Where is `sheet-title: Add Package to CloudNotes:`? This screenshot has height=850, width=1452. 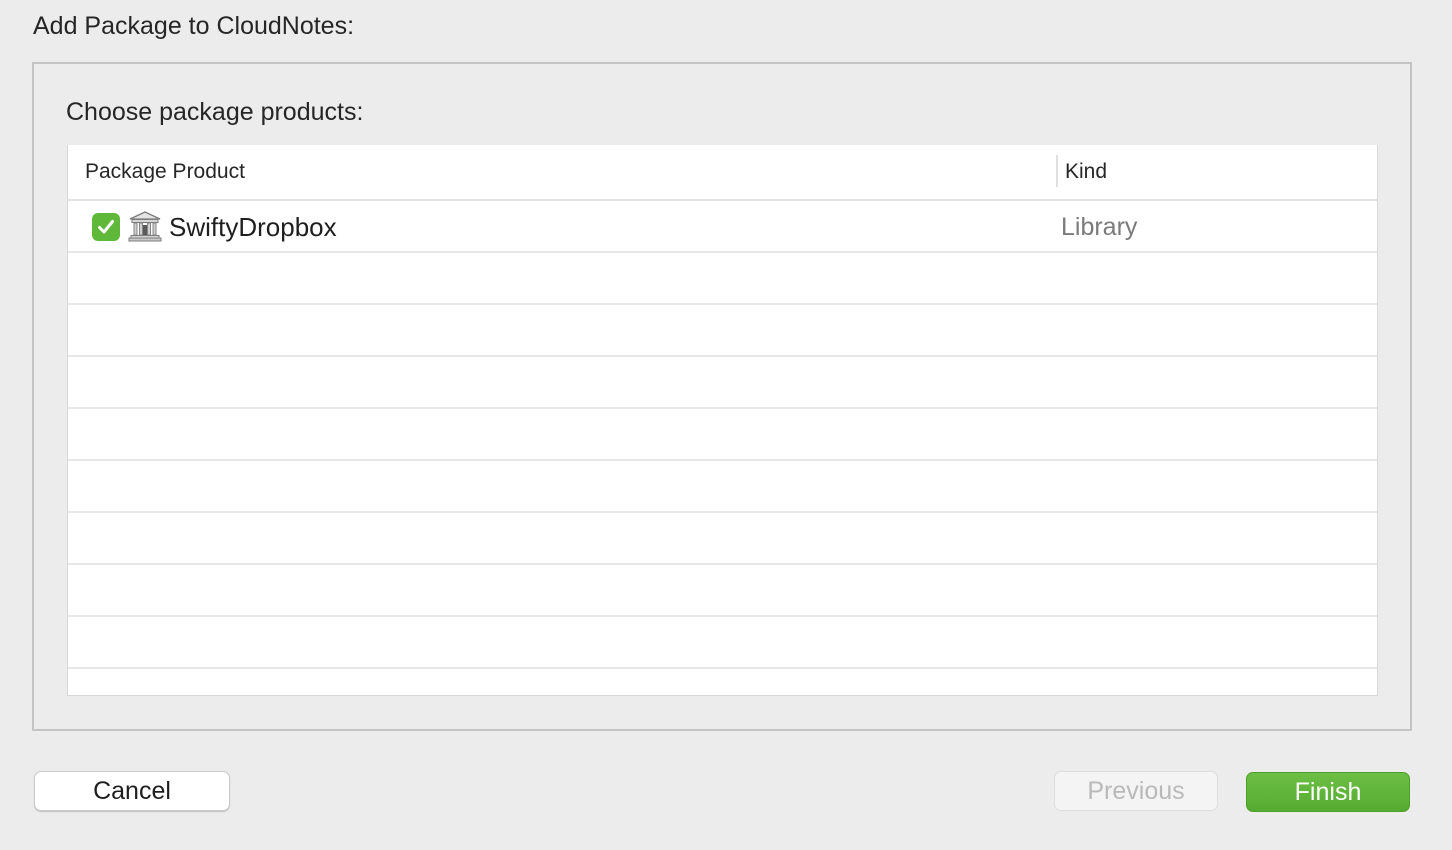 sheet-title: Add Package to CloudNotes: is located at coordinates (194, 26).